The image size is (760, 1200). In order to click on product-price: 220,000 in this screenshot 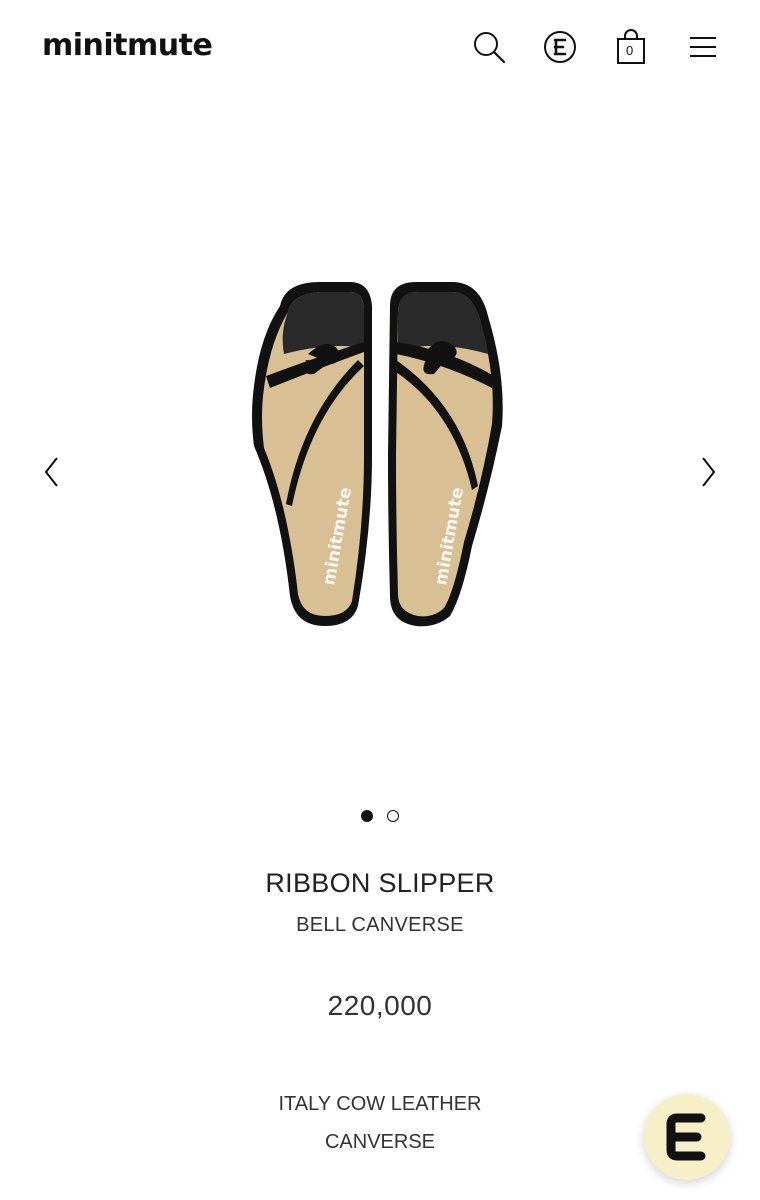, I will do `click(380, 1005)`.